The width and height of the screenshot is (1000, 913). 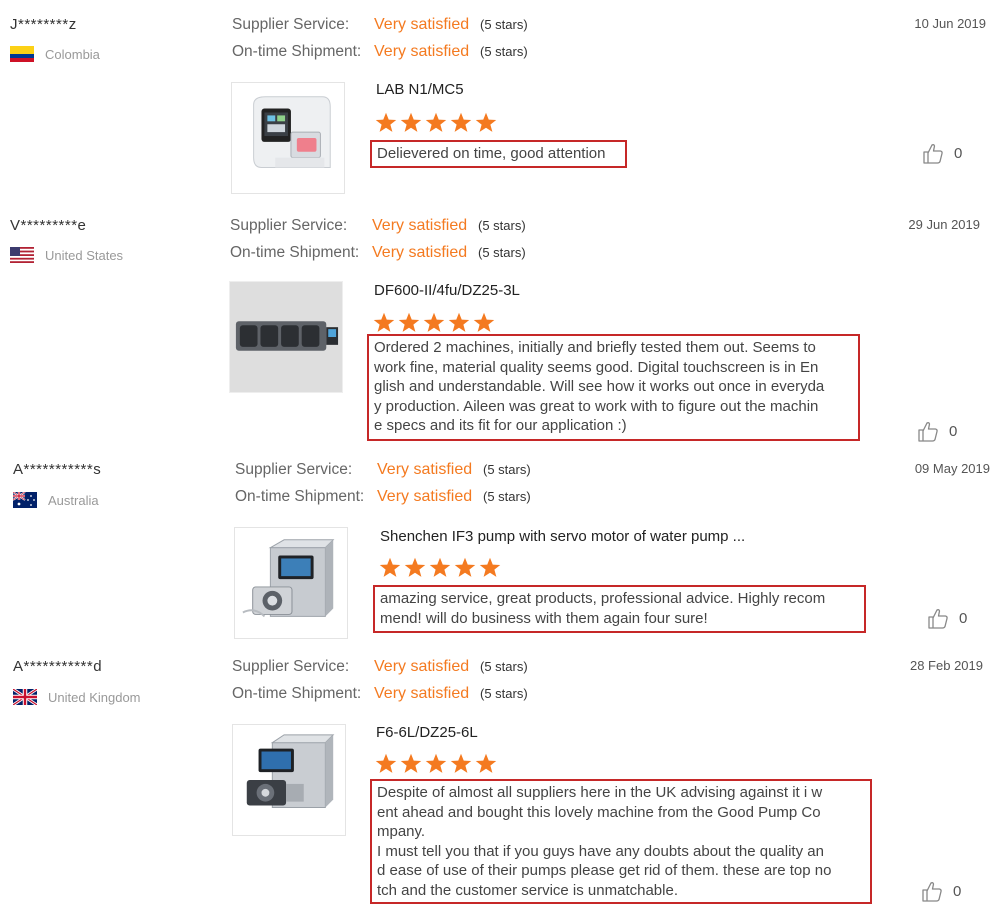 I want to click on buyer-name: V*********e, so click(x=48, y=225).